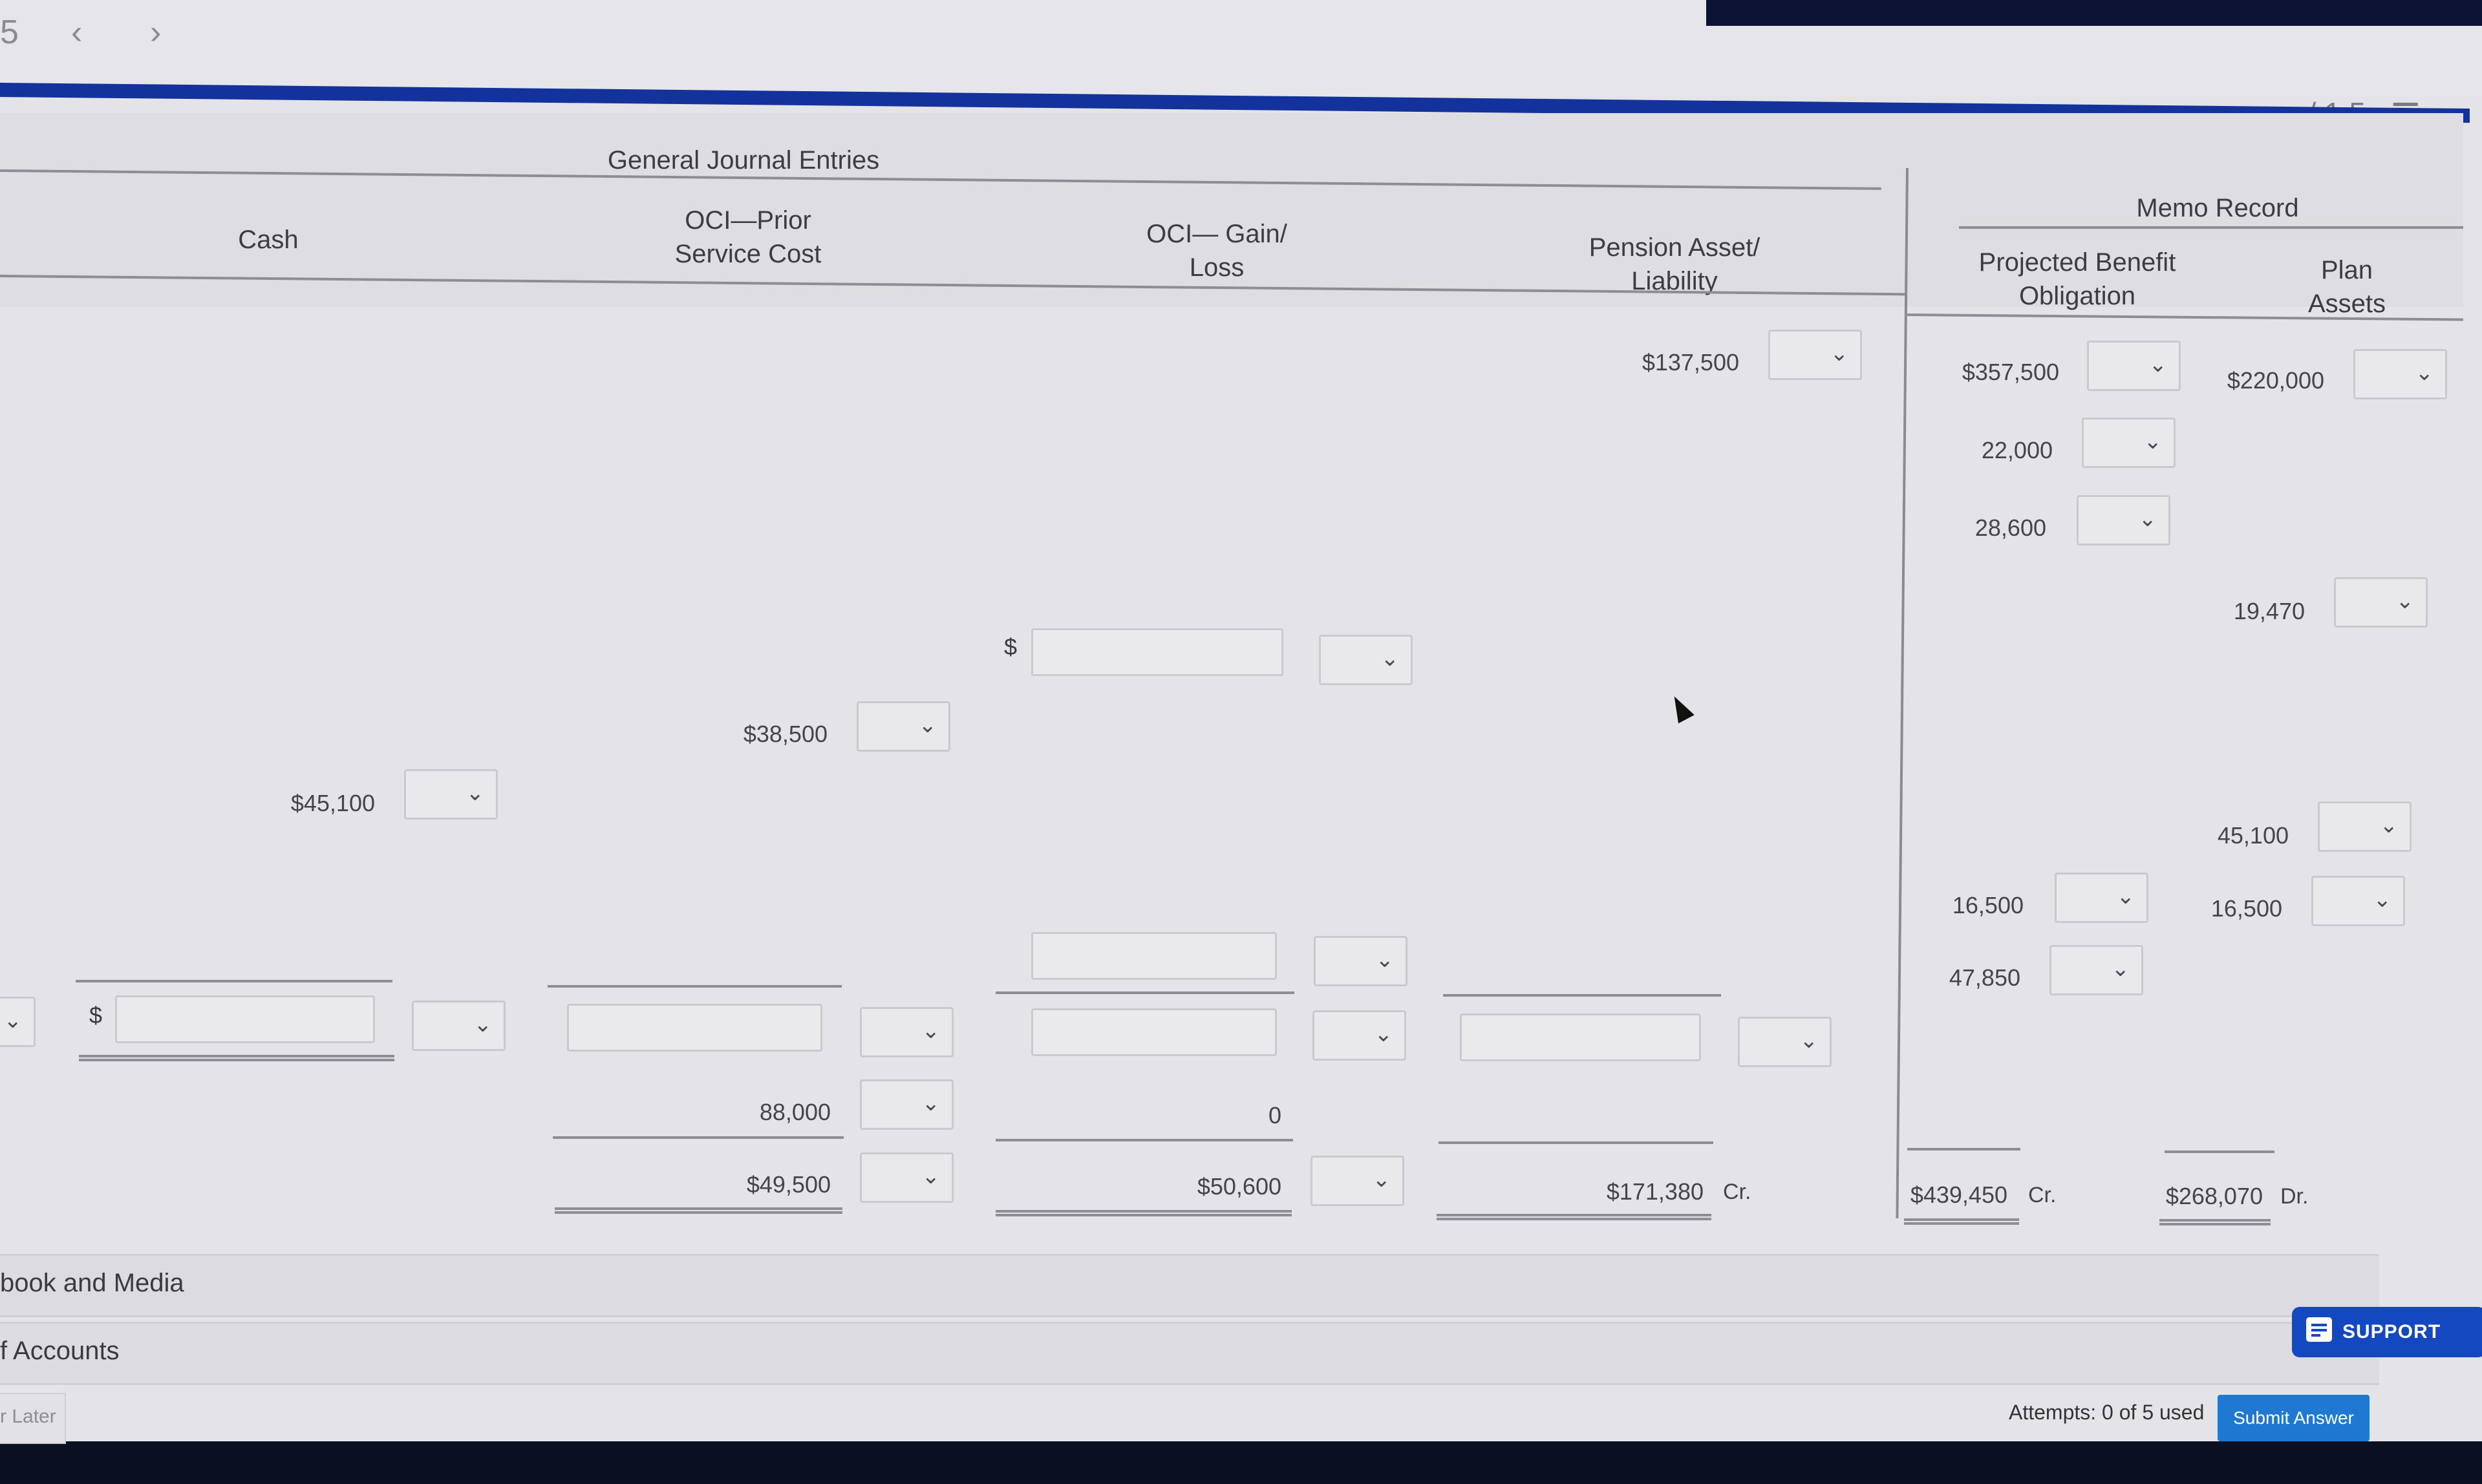 The width and height of the screenshot is (2482, 1484). I want to click on save-for-later-label: r Later, so click(28, 1416).